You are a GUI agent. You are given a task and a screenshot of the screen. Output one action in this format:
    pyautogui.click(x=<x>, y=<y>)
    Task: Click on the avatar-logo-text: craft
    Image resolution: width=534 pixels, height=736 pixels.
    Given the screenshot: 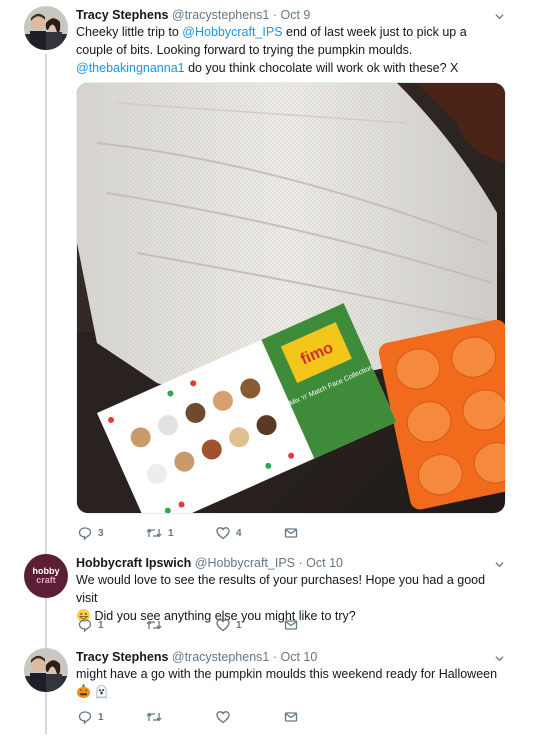 What is the action you would take?
    pyautogui.click(x=46, y=580)
    